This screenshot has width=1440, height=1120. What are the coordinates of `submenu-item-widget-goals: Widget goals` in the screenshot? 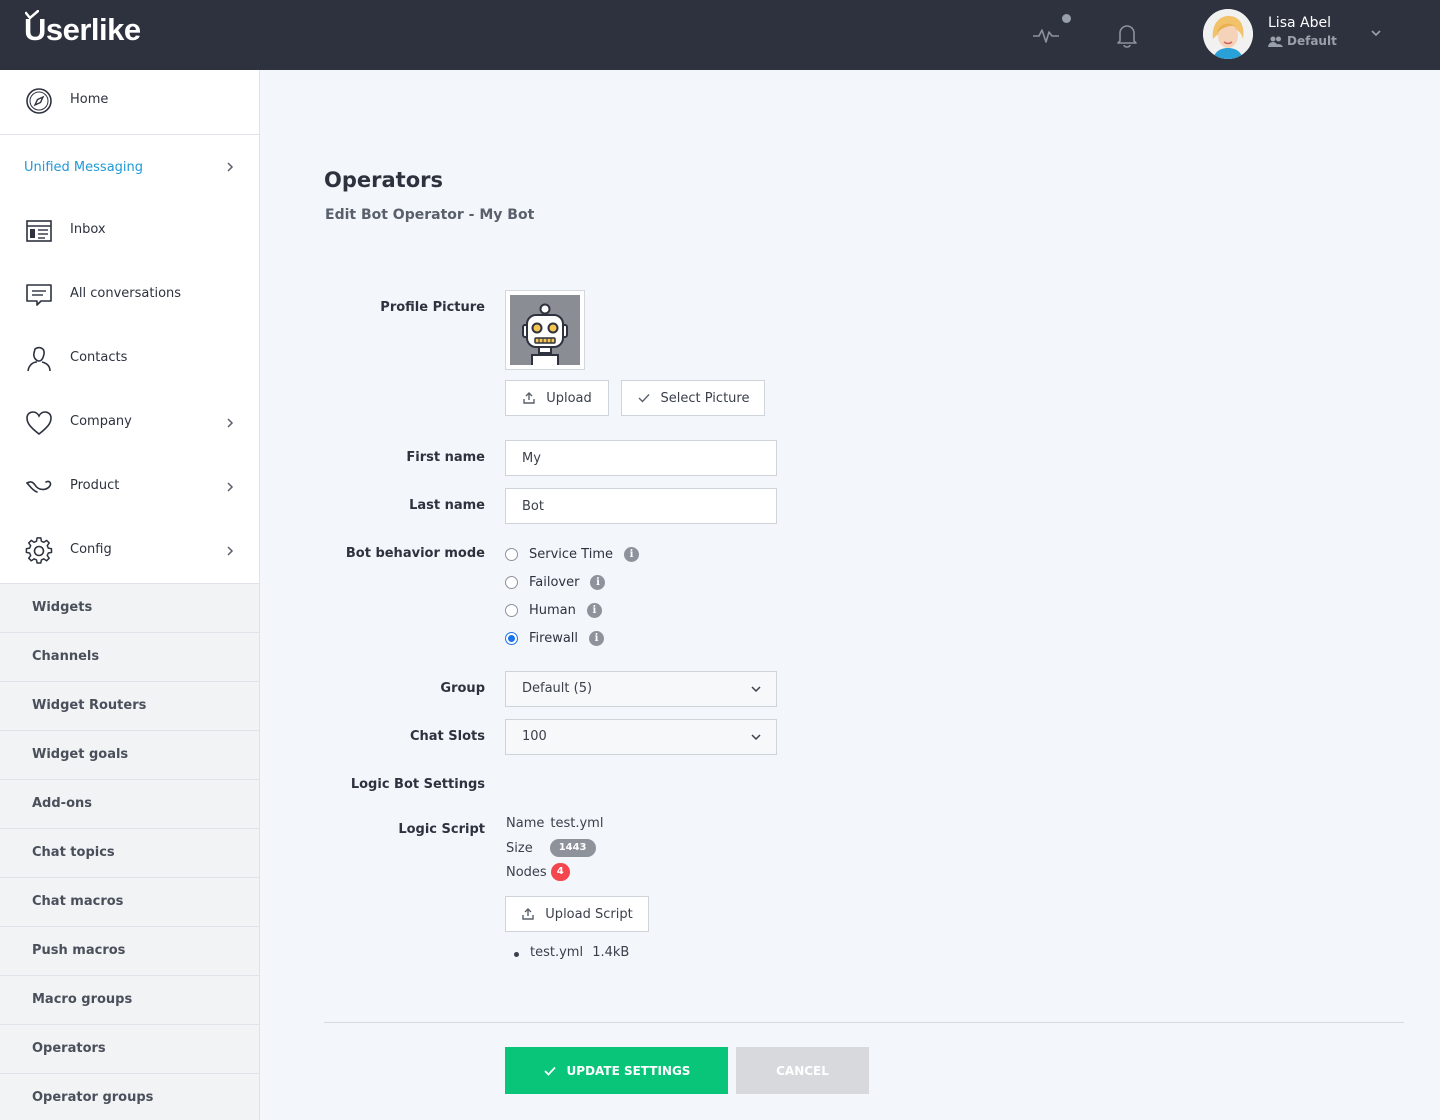 It's located at (129, 754).